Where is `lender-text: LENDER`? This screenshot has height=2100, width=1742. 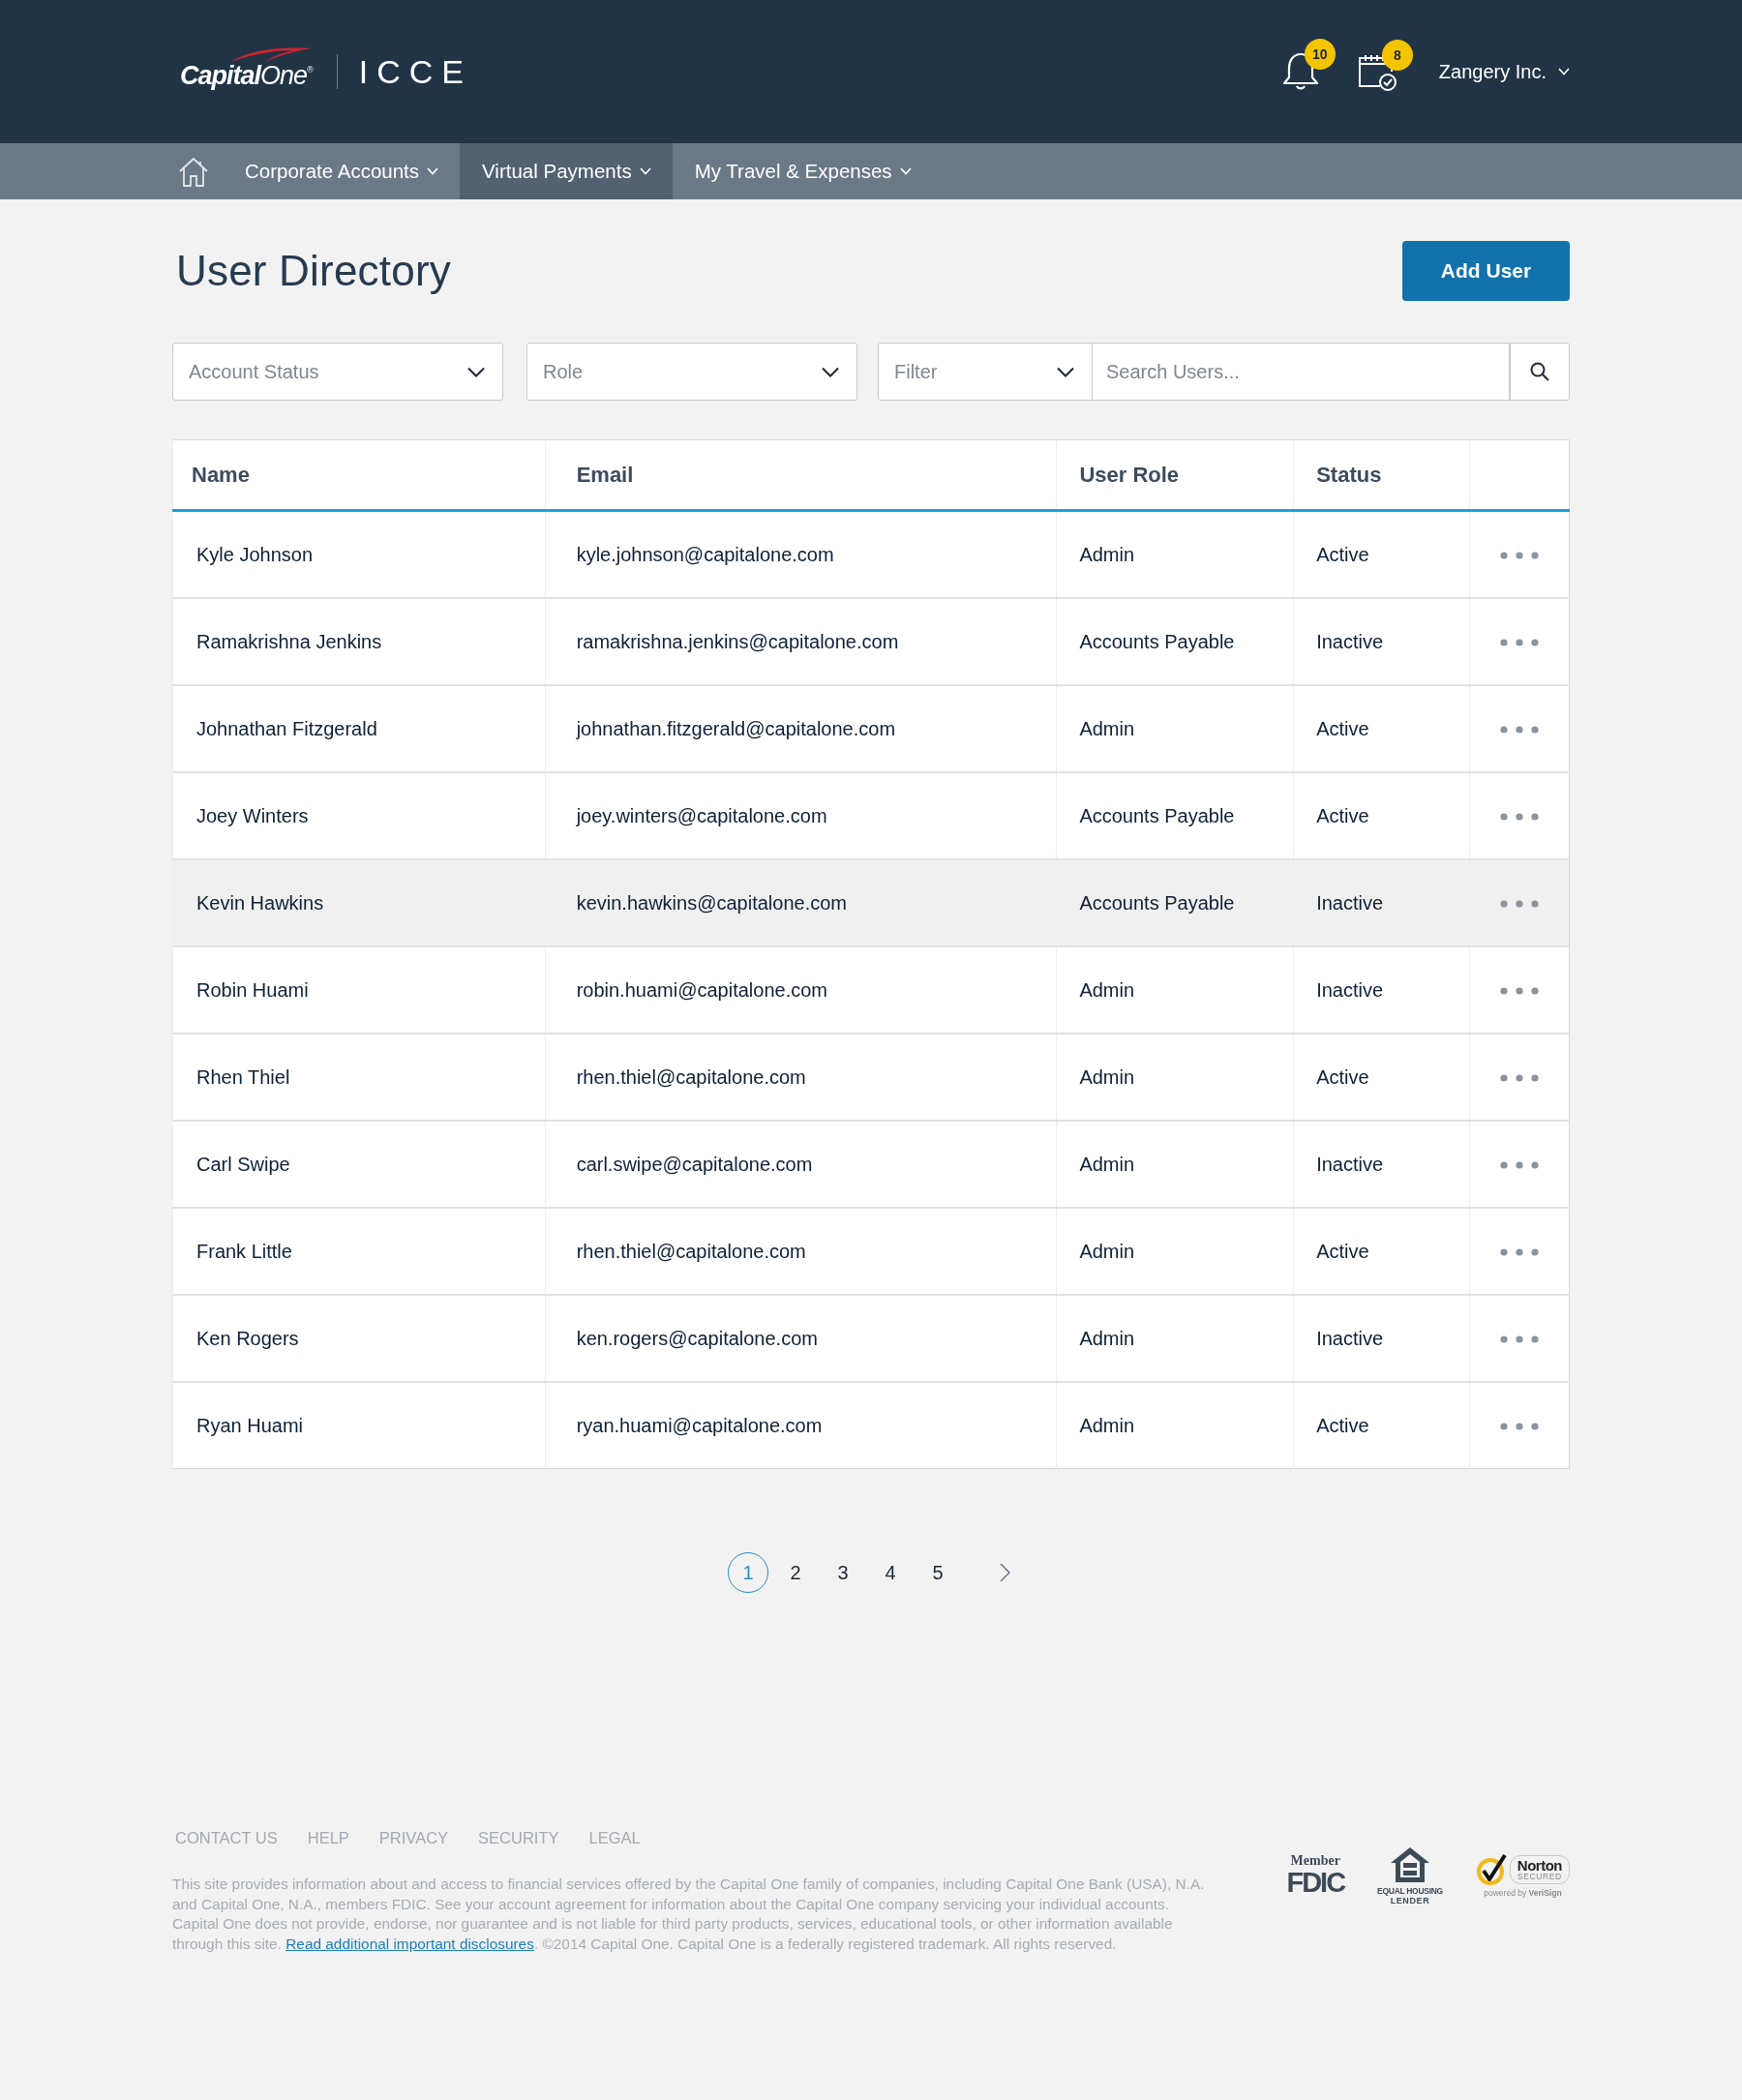 lender-text: LENDER is located at coordinates (1410, 1901).